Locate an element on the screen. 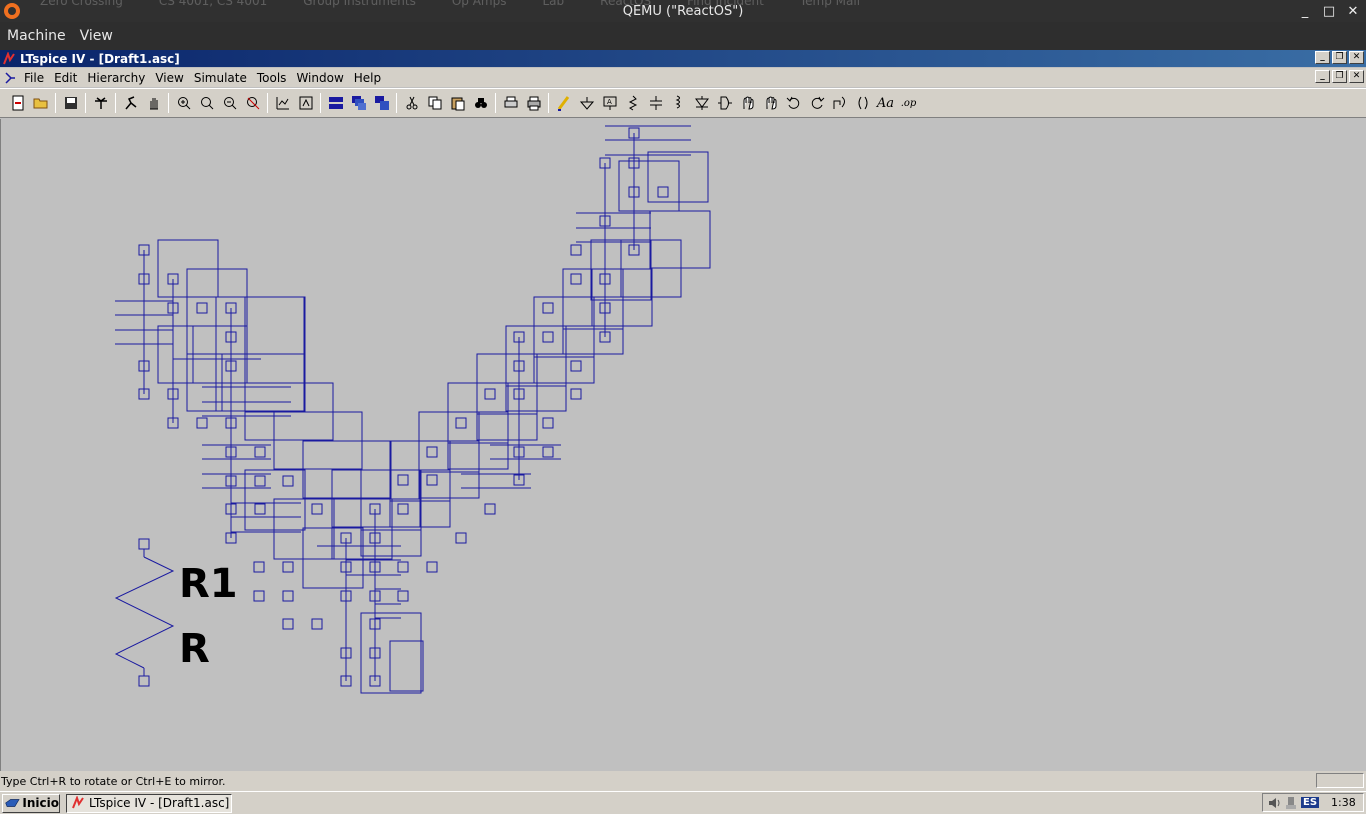  inductor-button is located at coordinates (678, 103).